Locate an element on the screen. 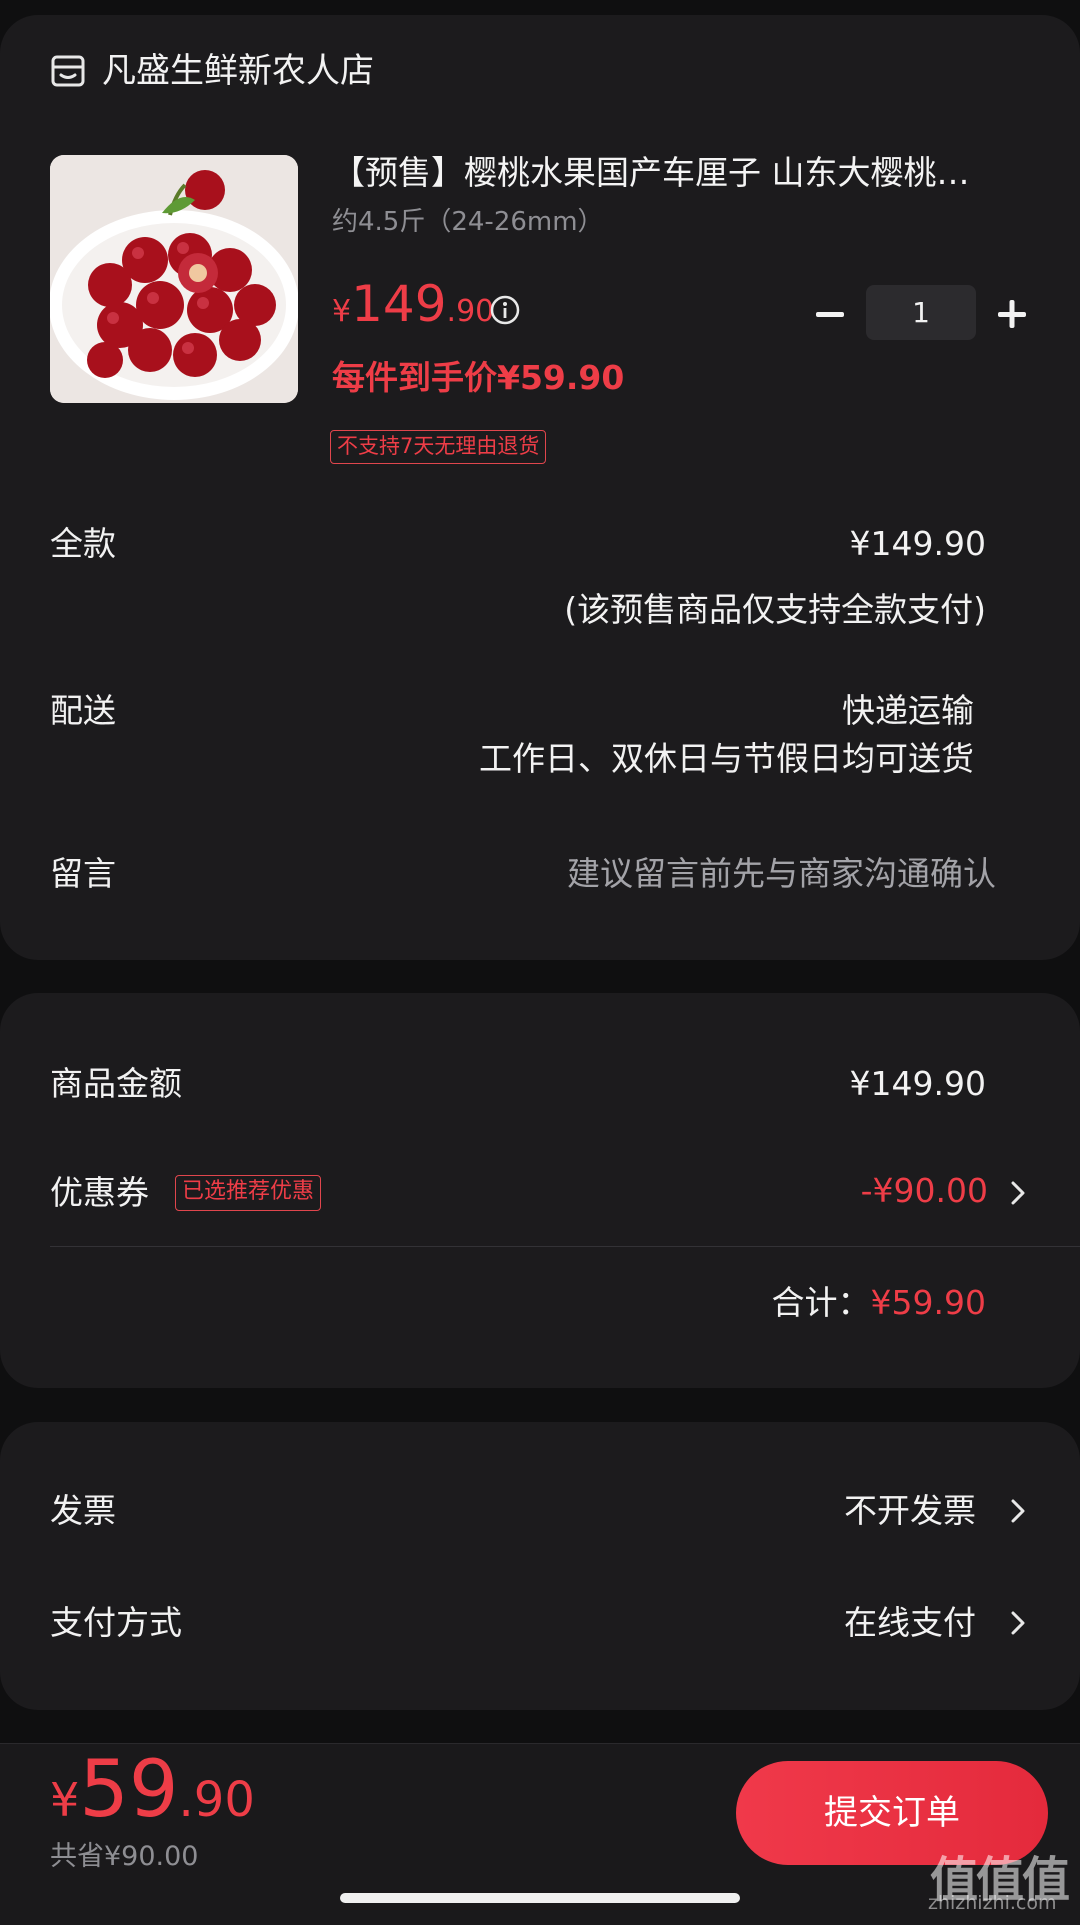 The width and height of the screenshot is (1080, 1925). product-price: ¥149.90 is located at coordinates (413, 304).